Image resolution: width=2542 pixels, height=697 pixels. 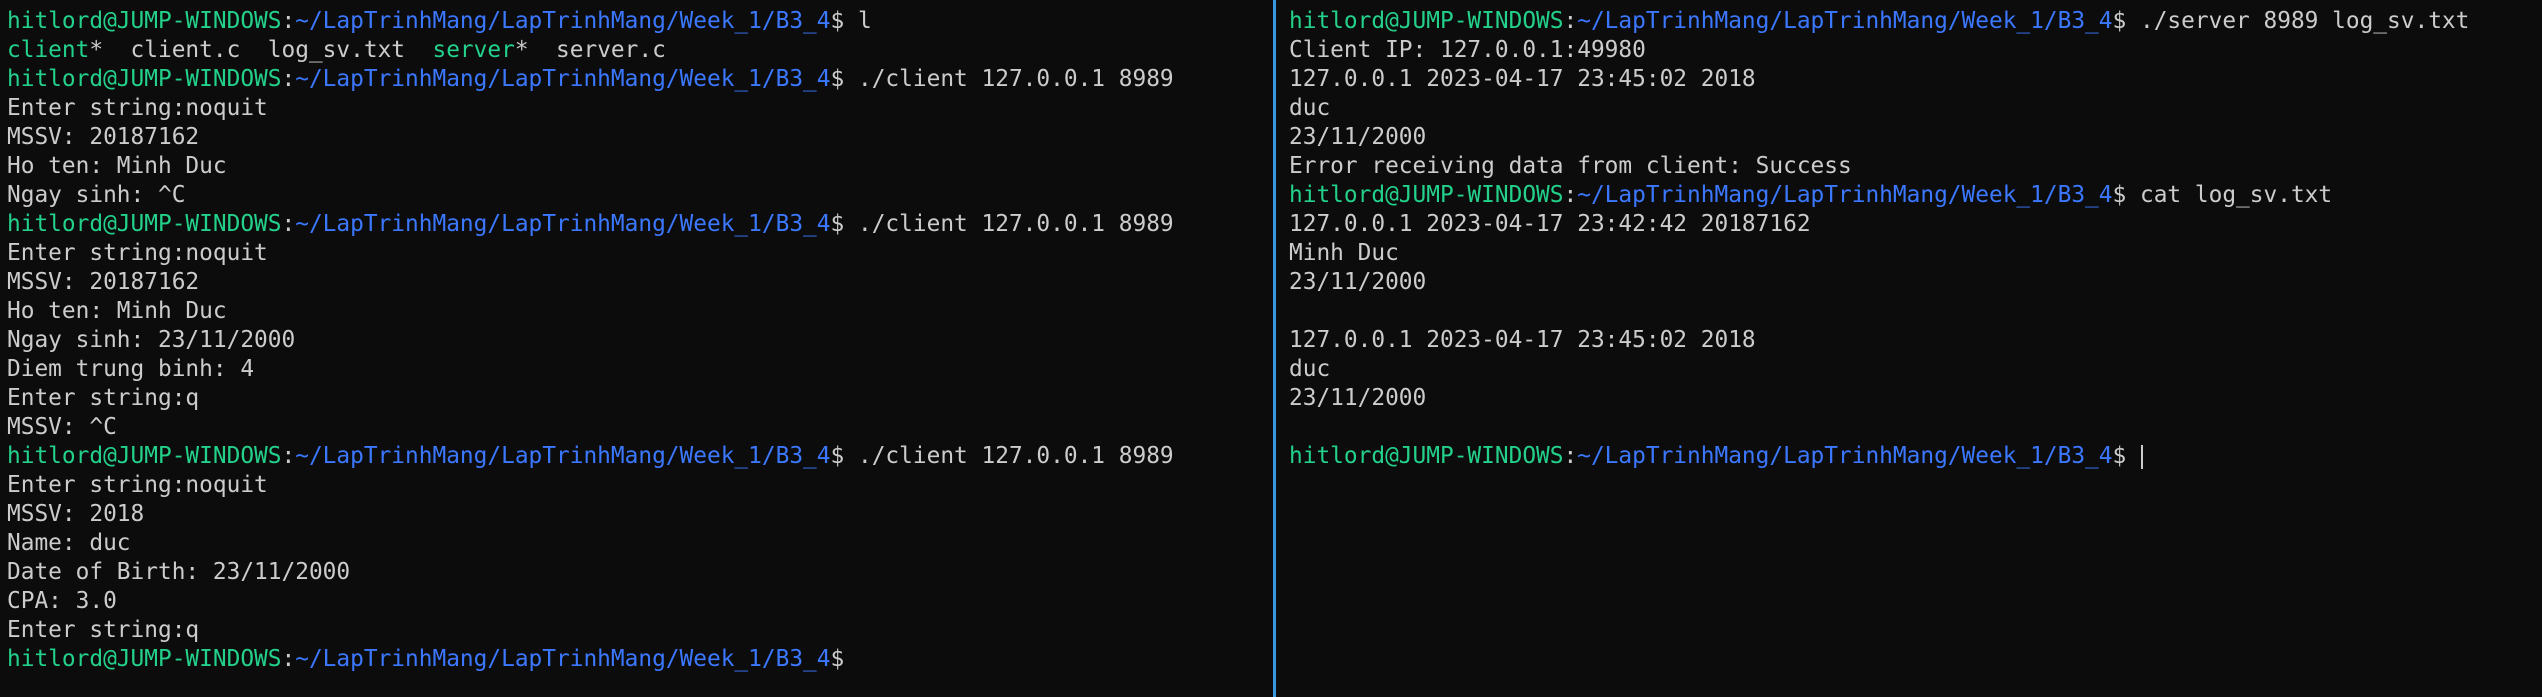 I want to click on ls-entry: * server.c, so click(x=590, y=50).